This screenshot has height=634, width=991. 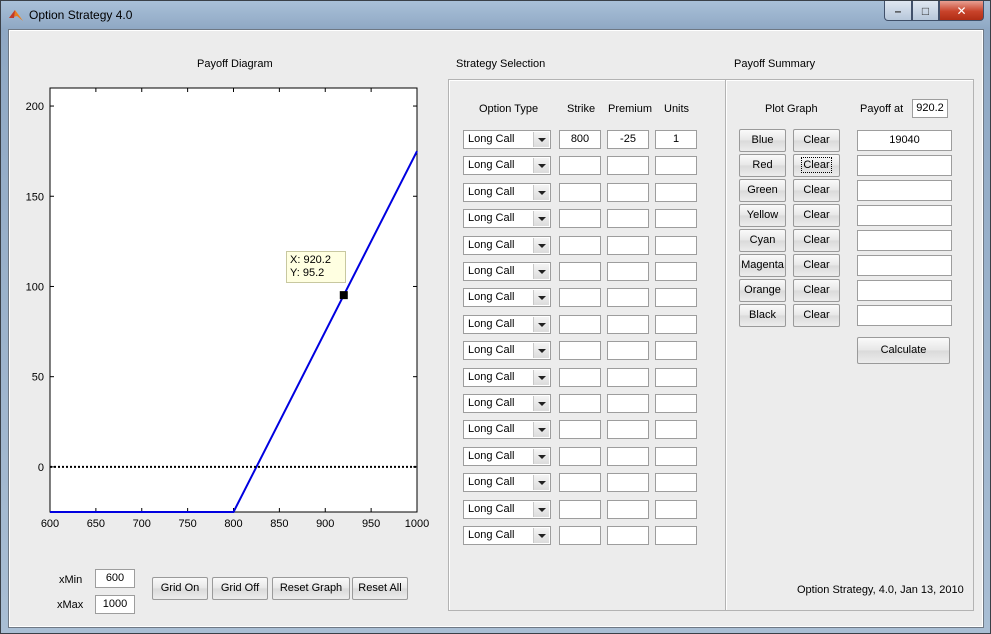 I want to click on y-tick-label: 100, so click(x=35, y=287).